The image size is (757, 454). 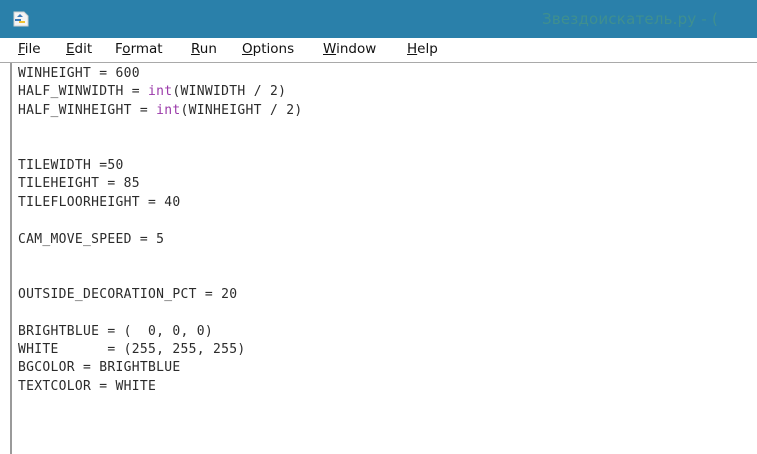 I want to click on code-line: WHITE = (255, 255, 255), so click(x=132, y=349).